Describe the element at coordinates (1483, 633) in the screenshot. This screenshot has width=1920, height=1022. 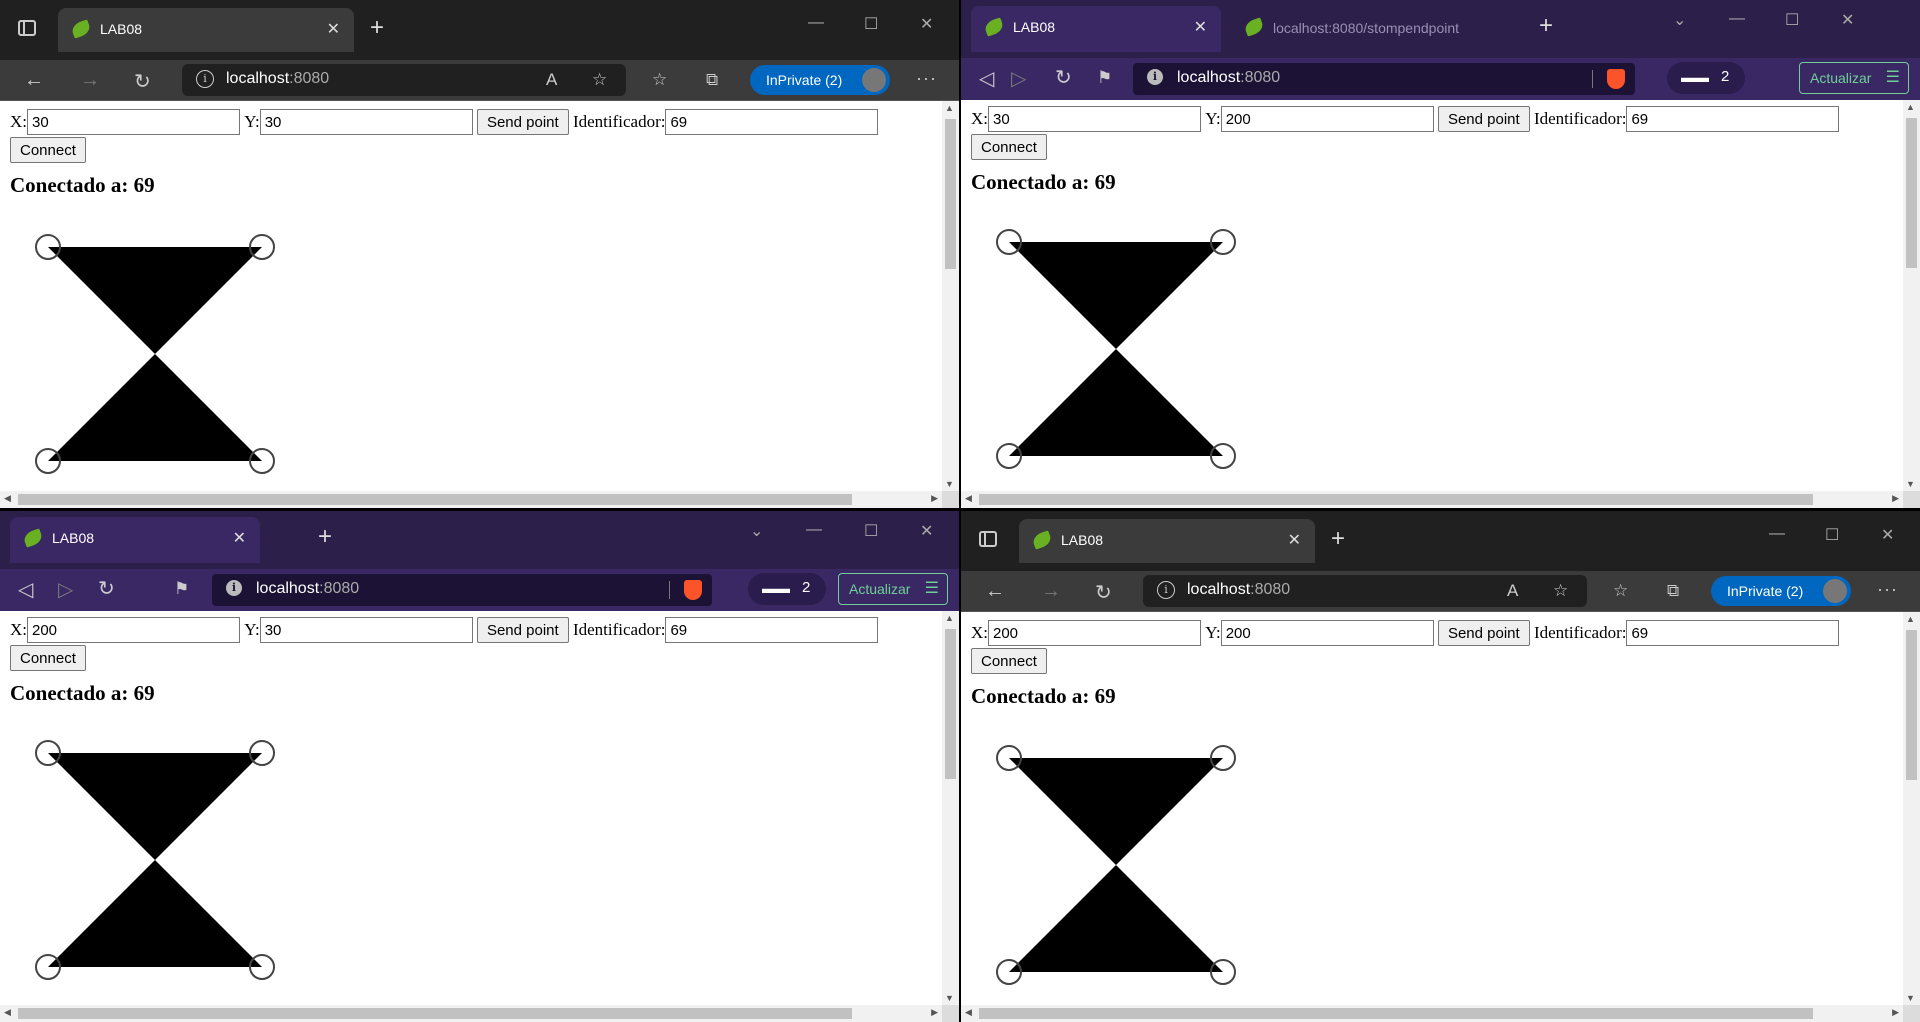
I see `send-point-button: Send point` at that location.